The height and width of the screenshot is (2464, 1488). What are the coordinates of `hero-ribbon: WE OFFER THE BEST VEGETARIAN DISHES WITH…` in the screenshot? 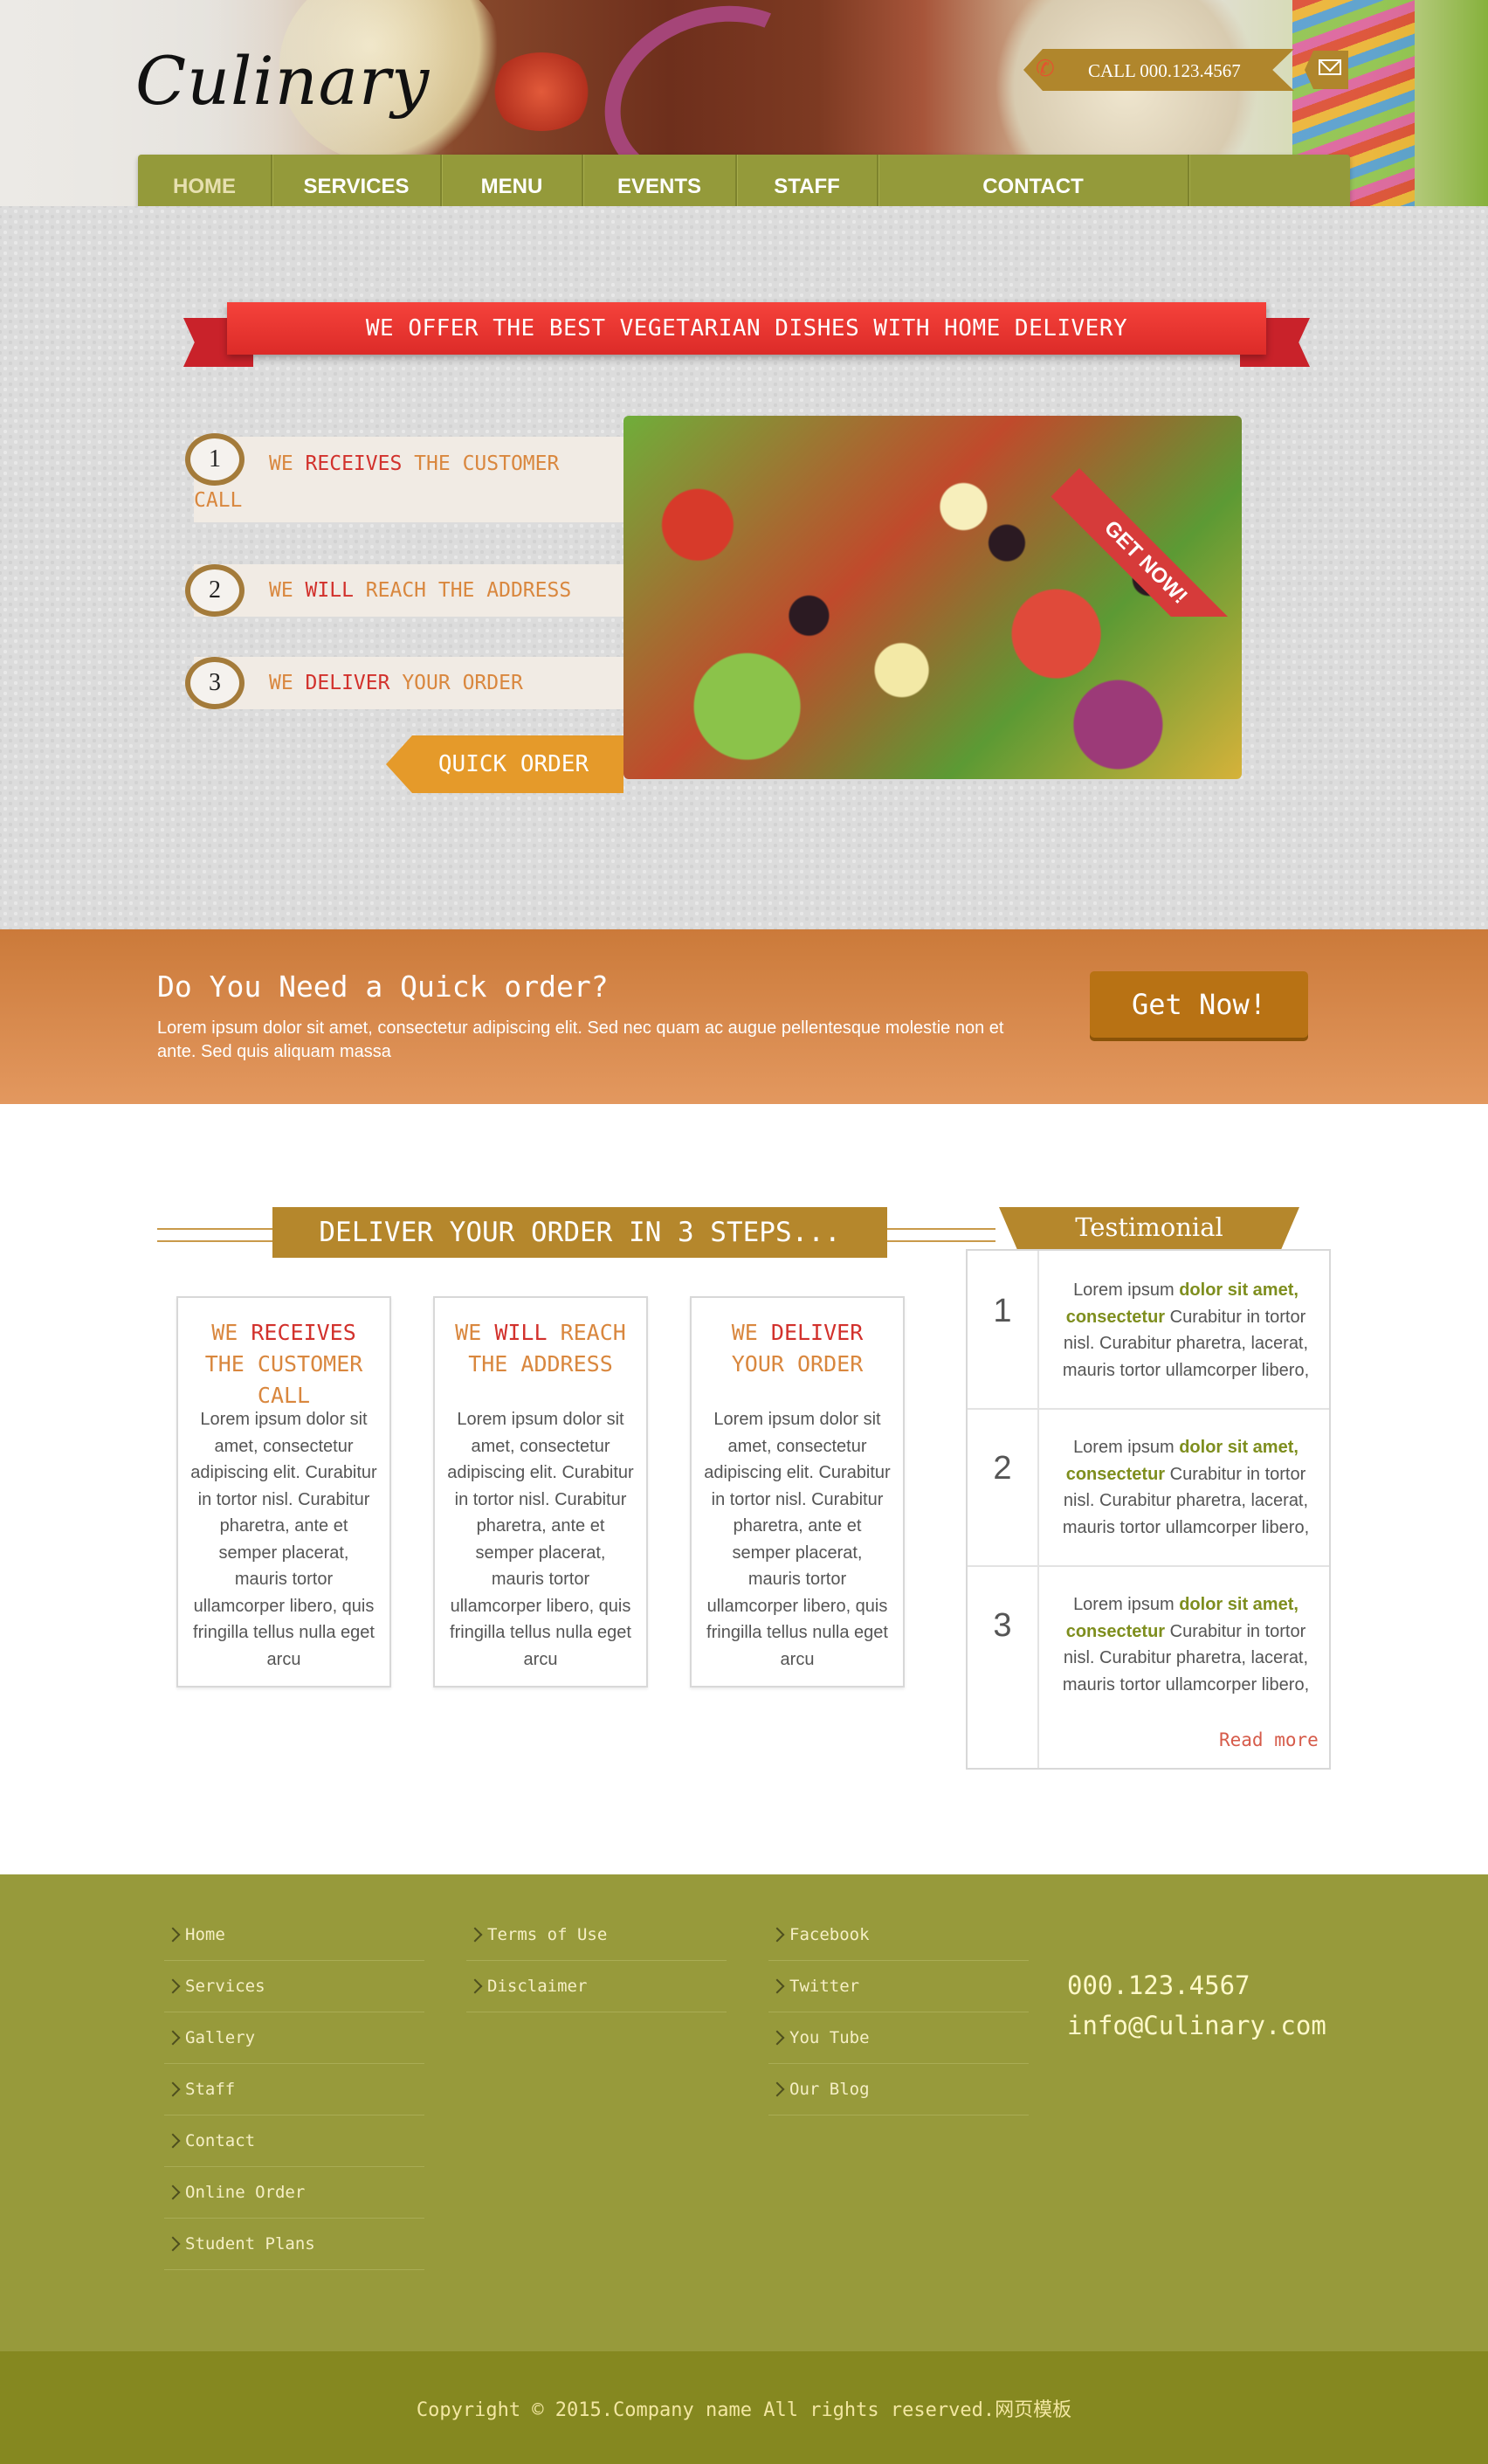 It's located at (747, 337).